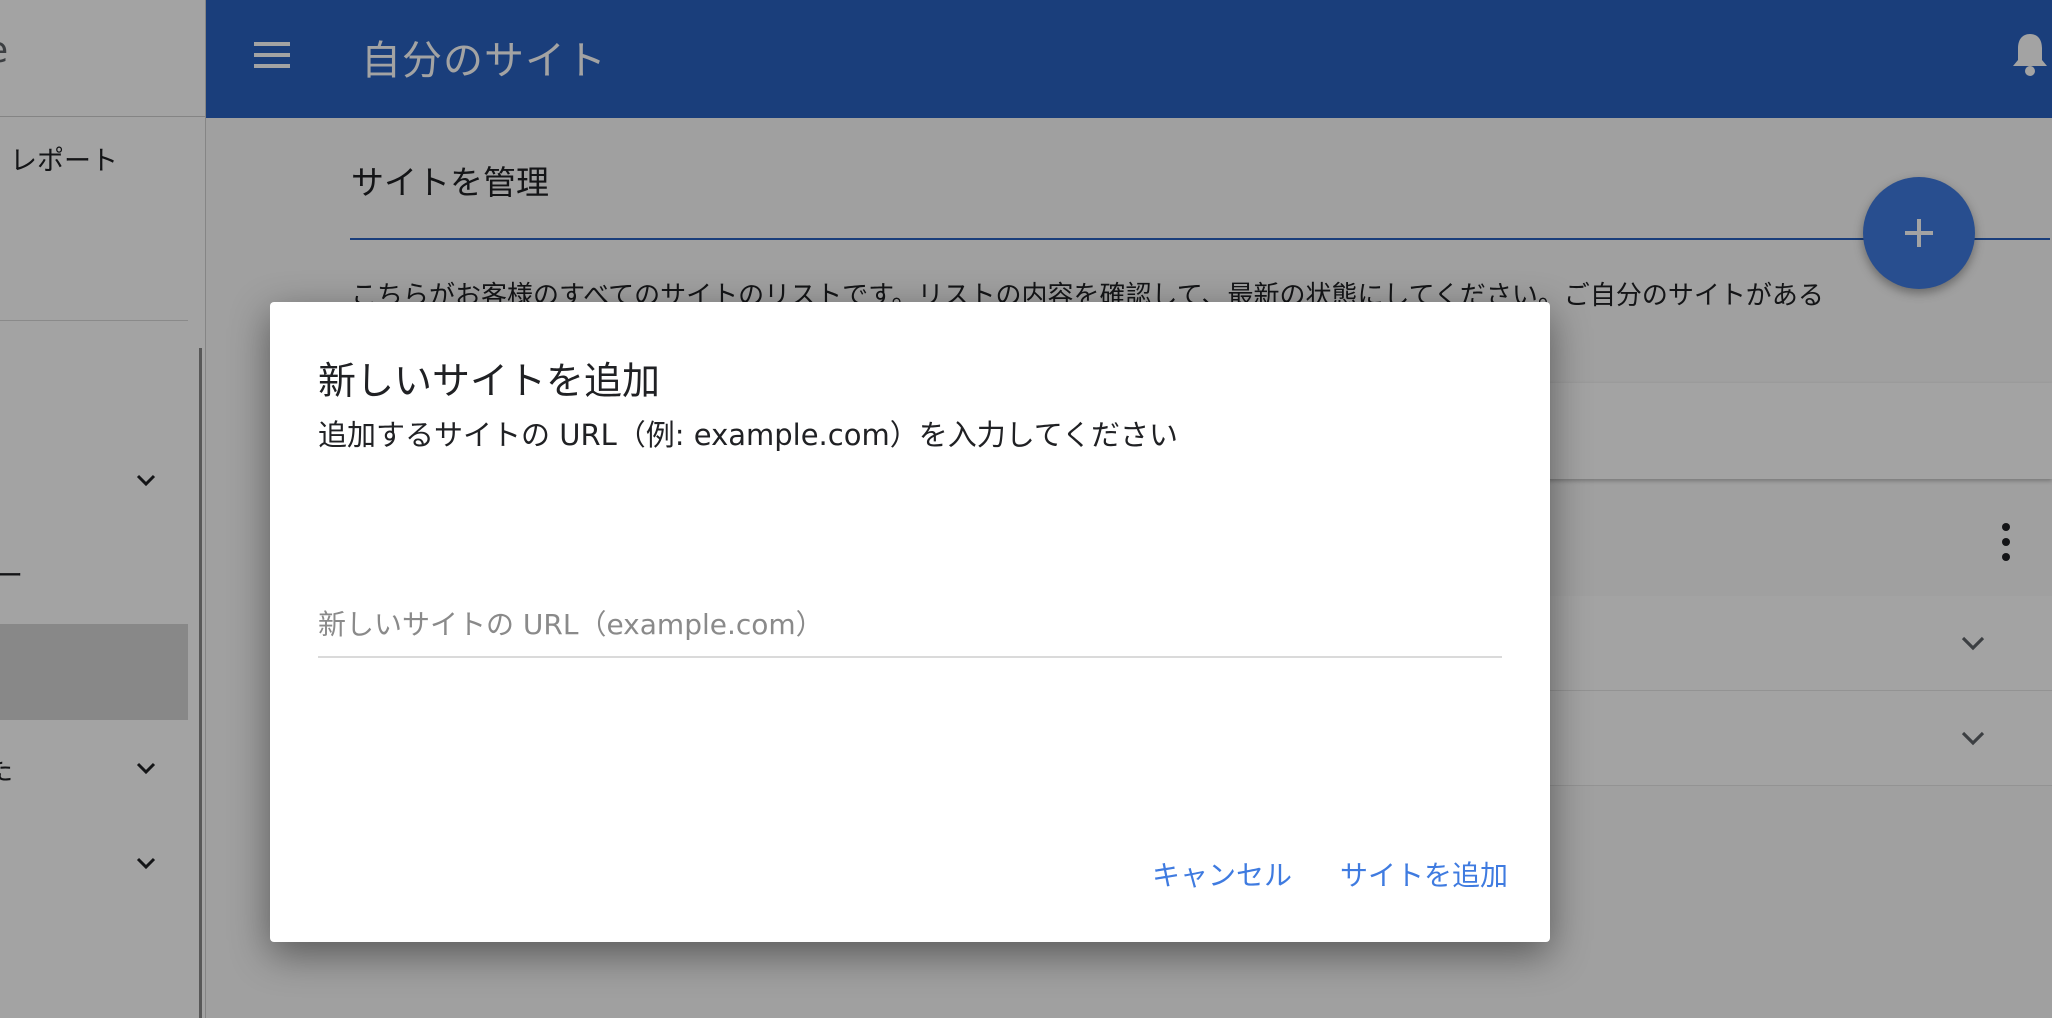 The width and height of the screenshot is (2052, 1018). I want to click on dialog-subtitle: 追加するサイトの URL（例: example.com）を入力してください, so click(748, 435).